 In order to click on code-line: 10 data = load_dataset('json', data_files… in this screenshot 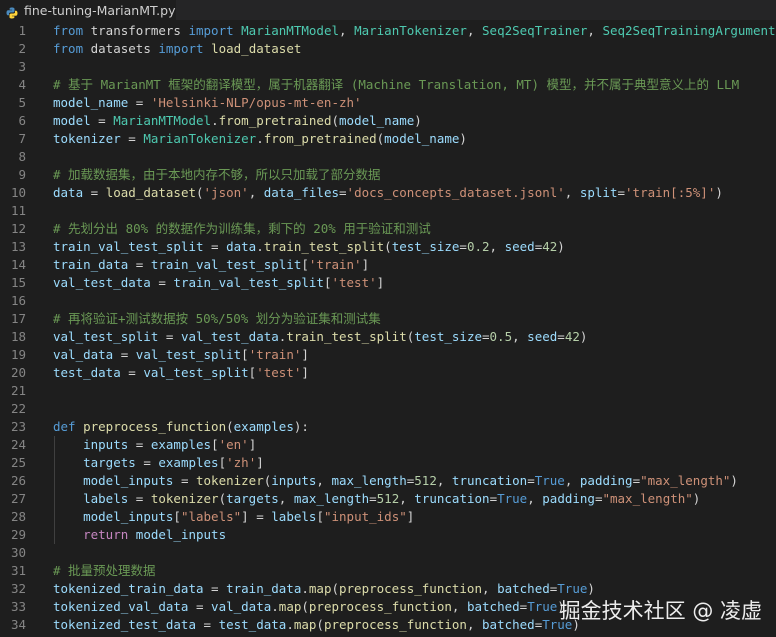, I will do `click(388, 193)`.